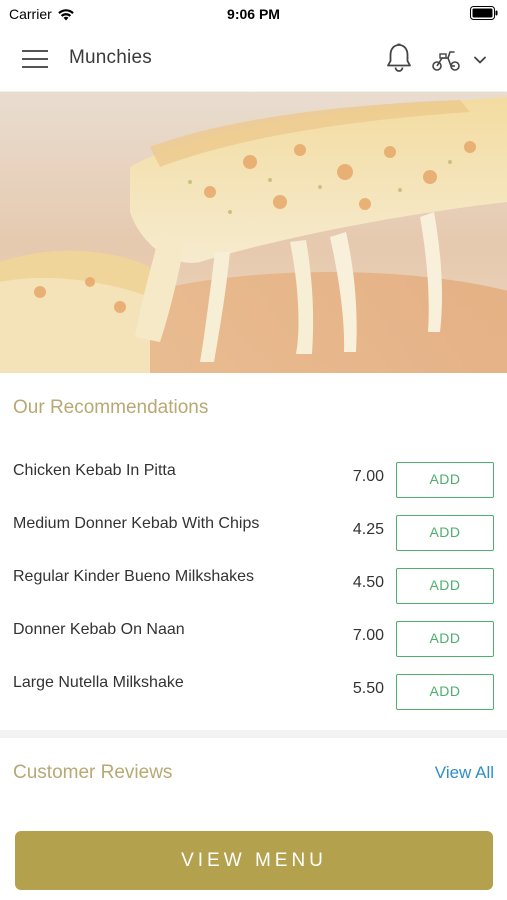 Image resolution: width=507 pixels, height=900 pixels. Describe the element at coordinates (368, 582) in the screenshot. I see `item-price: 4.50` at that location.